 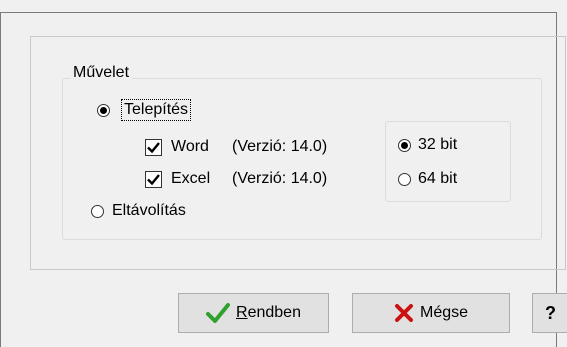 What do you see at coordinates (101, 73) in the screenshot?
I see `operation-group-title: Művelet` at bounding box center [101, 73].